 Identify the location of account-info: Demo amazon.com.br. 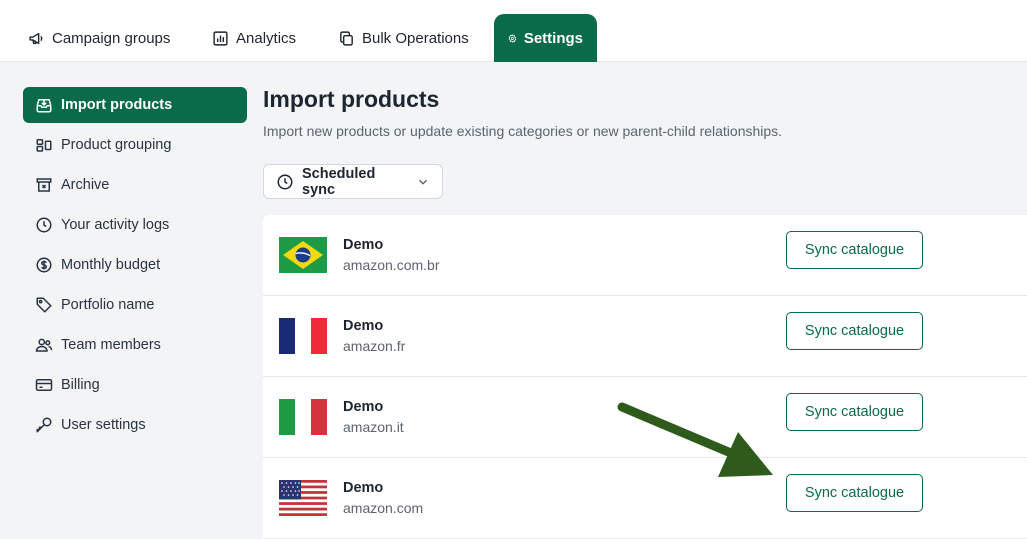
(391, 255).